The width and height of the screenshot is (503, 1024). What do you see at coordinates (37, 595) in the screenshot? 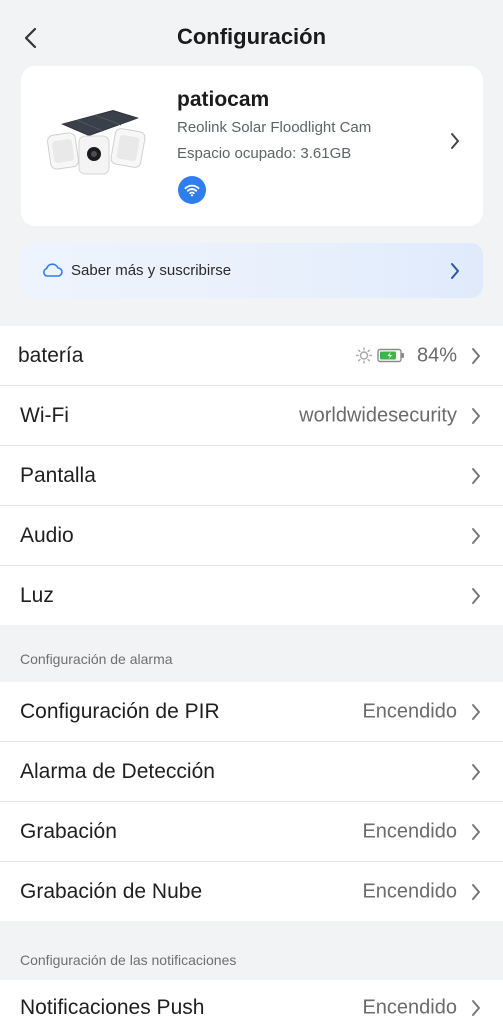
I see `light-label: Luz` at bounding box center [37, 595].